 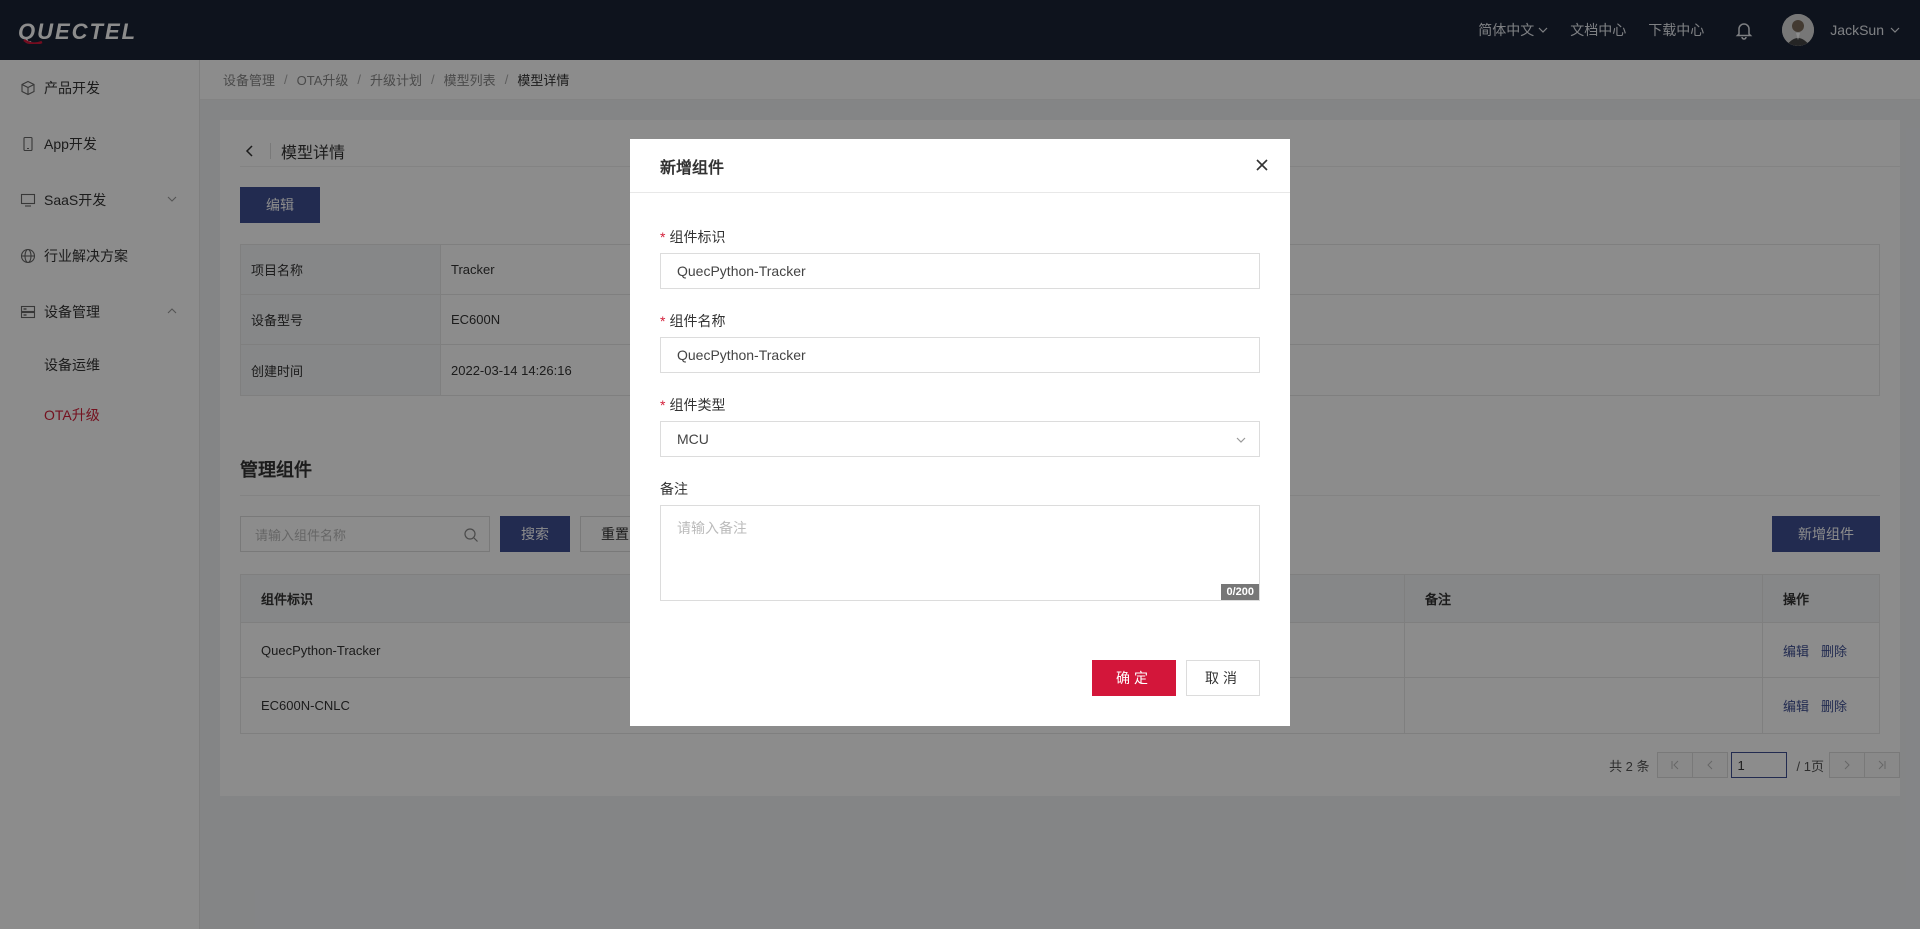 What do you see at coordinates (960, 237) in the screenshot?
I see `field-label-wrap: * 组件标识` at bounding box center [960, 237].